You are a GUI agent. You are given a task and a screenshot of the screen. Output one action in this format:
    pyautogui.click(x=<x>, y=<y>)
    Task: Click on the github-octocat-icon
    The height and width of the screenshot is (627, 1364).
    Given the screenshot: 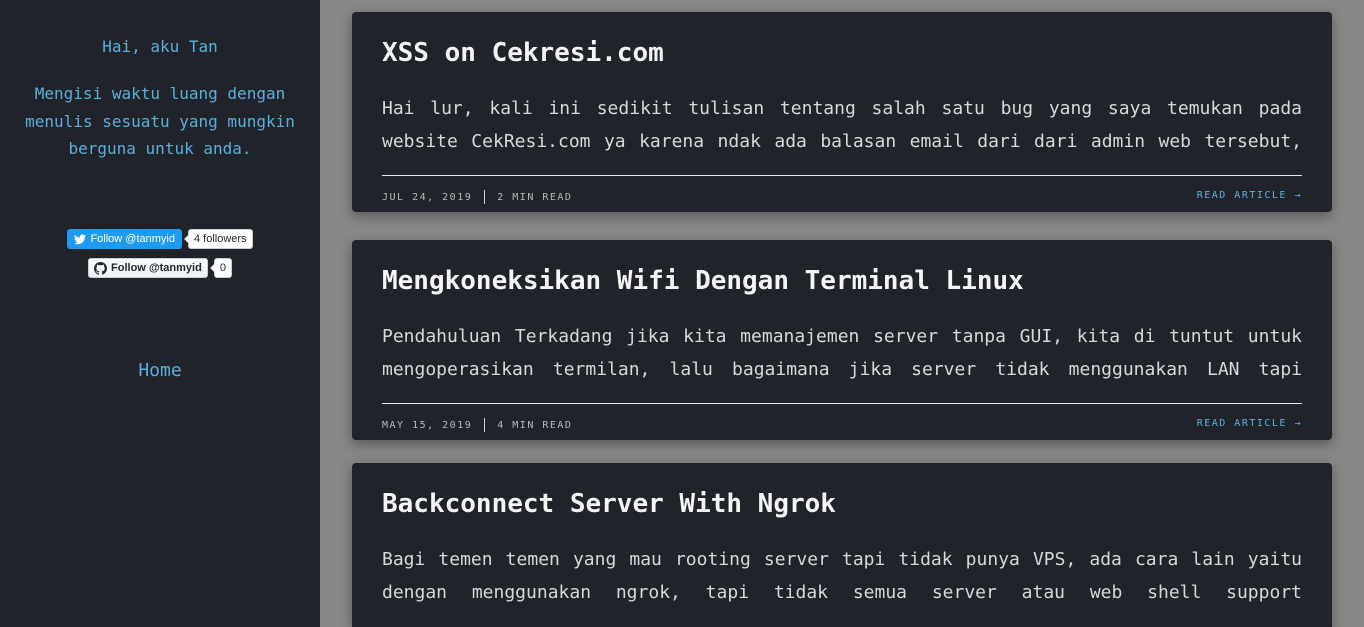 What is the action you would take?
    pyautogui.click(x=101, y=268)
    